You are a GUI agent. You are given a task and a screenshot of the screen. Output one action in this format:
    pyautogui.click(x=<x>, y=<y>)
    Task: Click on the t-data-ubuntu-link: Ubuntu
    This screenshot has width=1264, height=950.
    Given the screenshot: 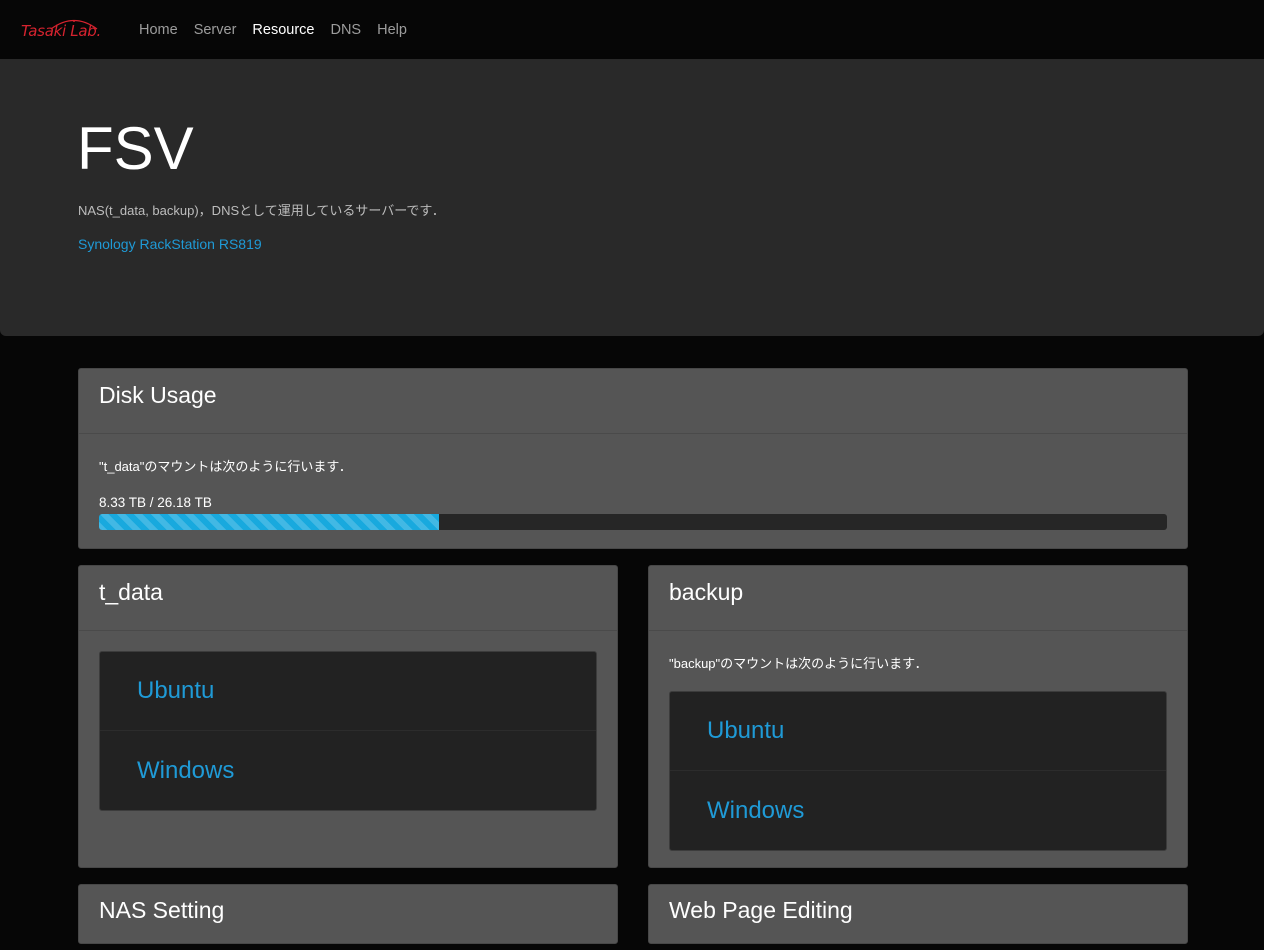 What is the action you would take?
    pyautogui.click(x=175, y=691)
    